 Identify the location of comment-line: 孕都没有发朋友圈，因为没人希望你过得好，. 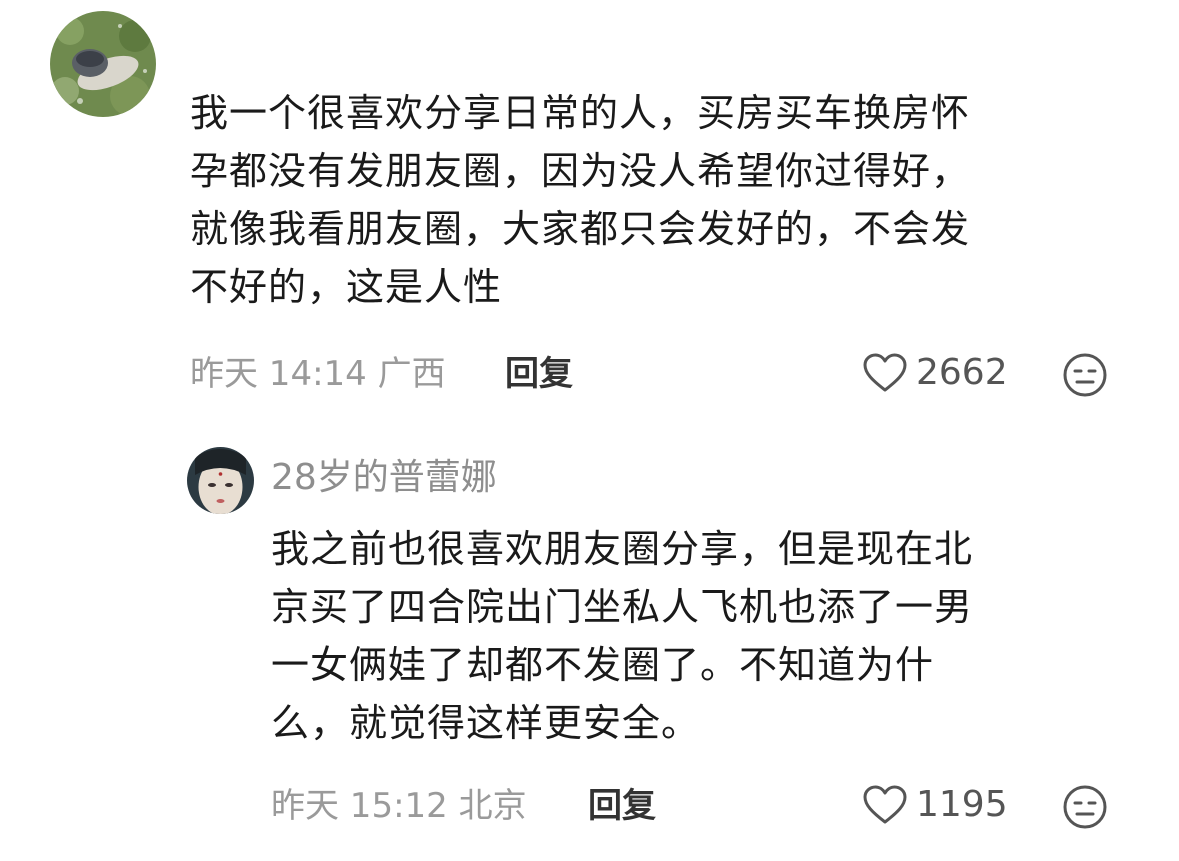
(580, 171).